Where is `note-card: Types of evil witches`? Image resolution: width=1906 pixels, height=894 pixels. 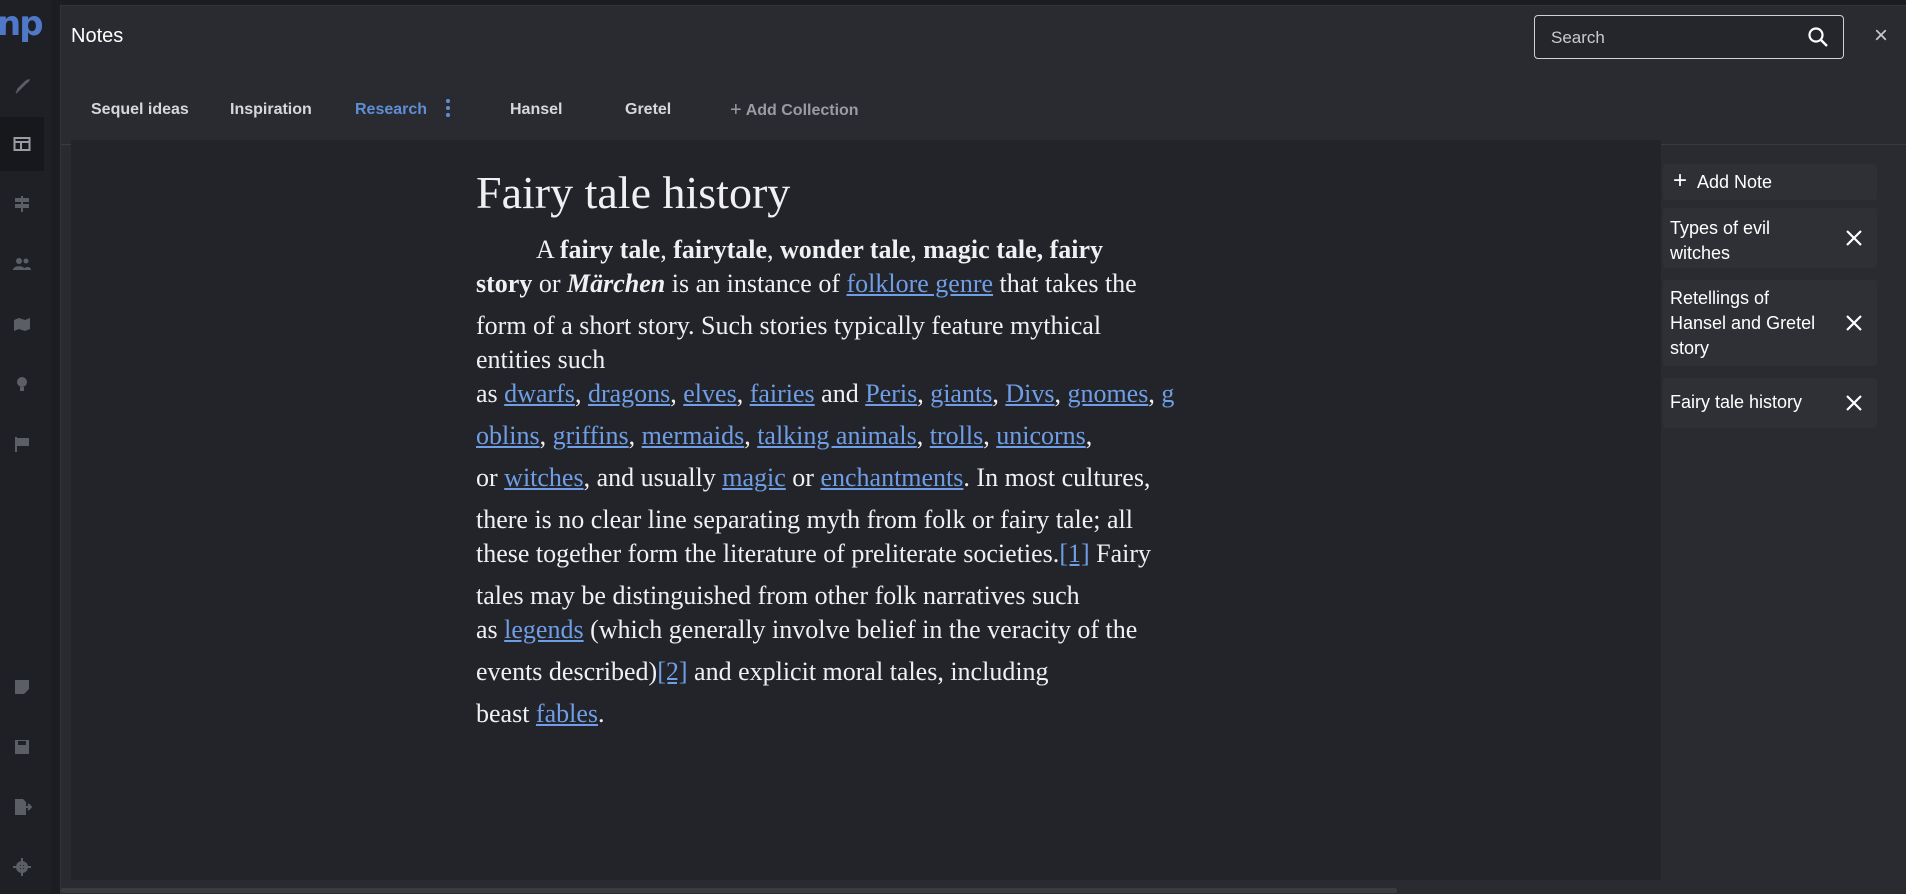 note-card: Types of evil witches is located at coordinates (1770, 238).